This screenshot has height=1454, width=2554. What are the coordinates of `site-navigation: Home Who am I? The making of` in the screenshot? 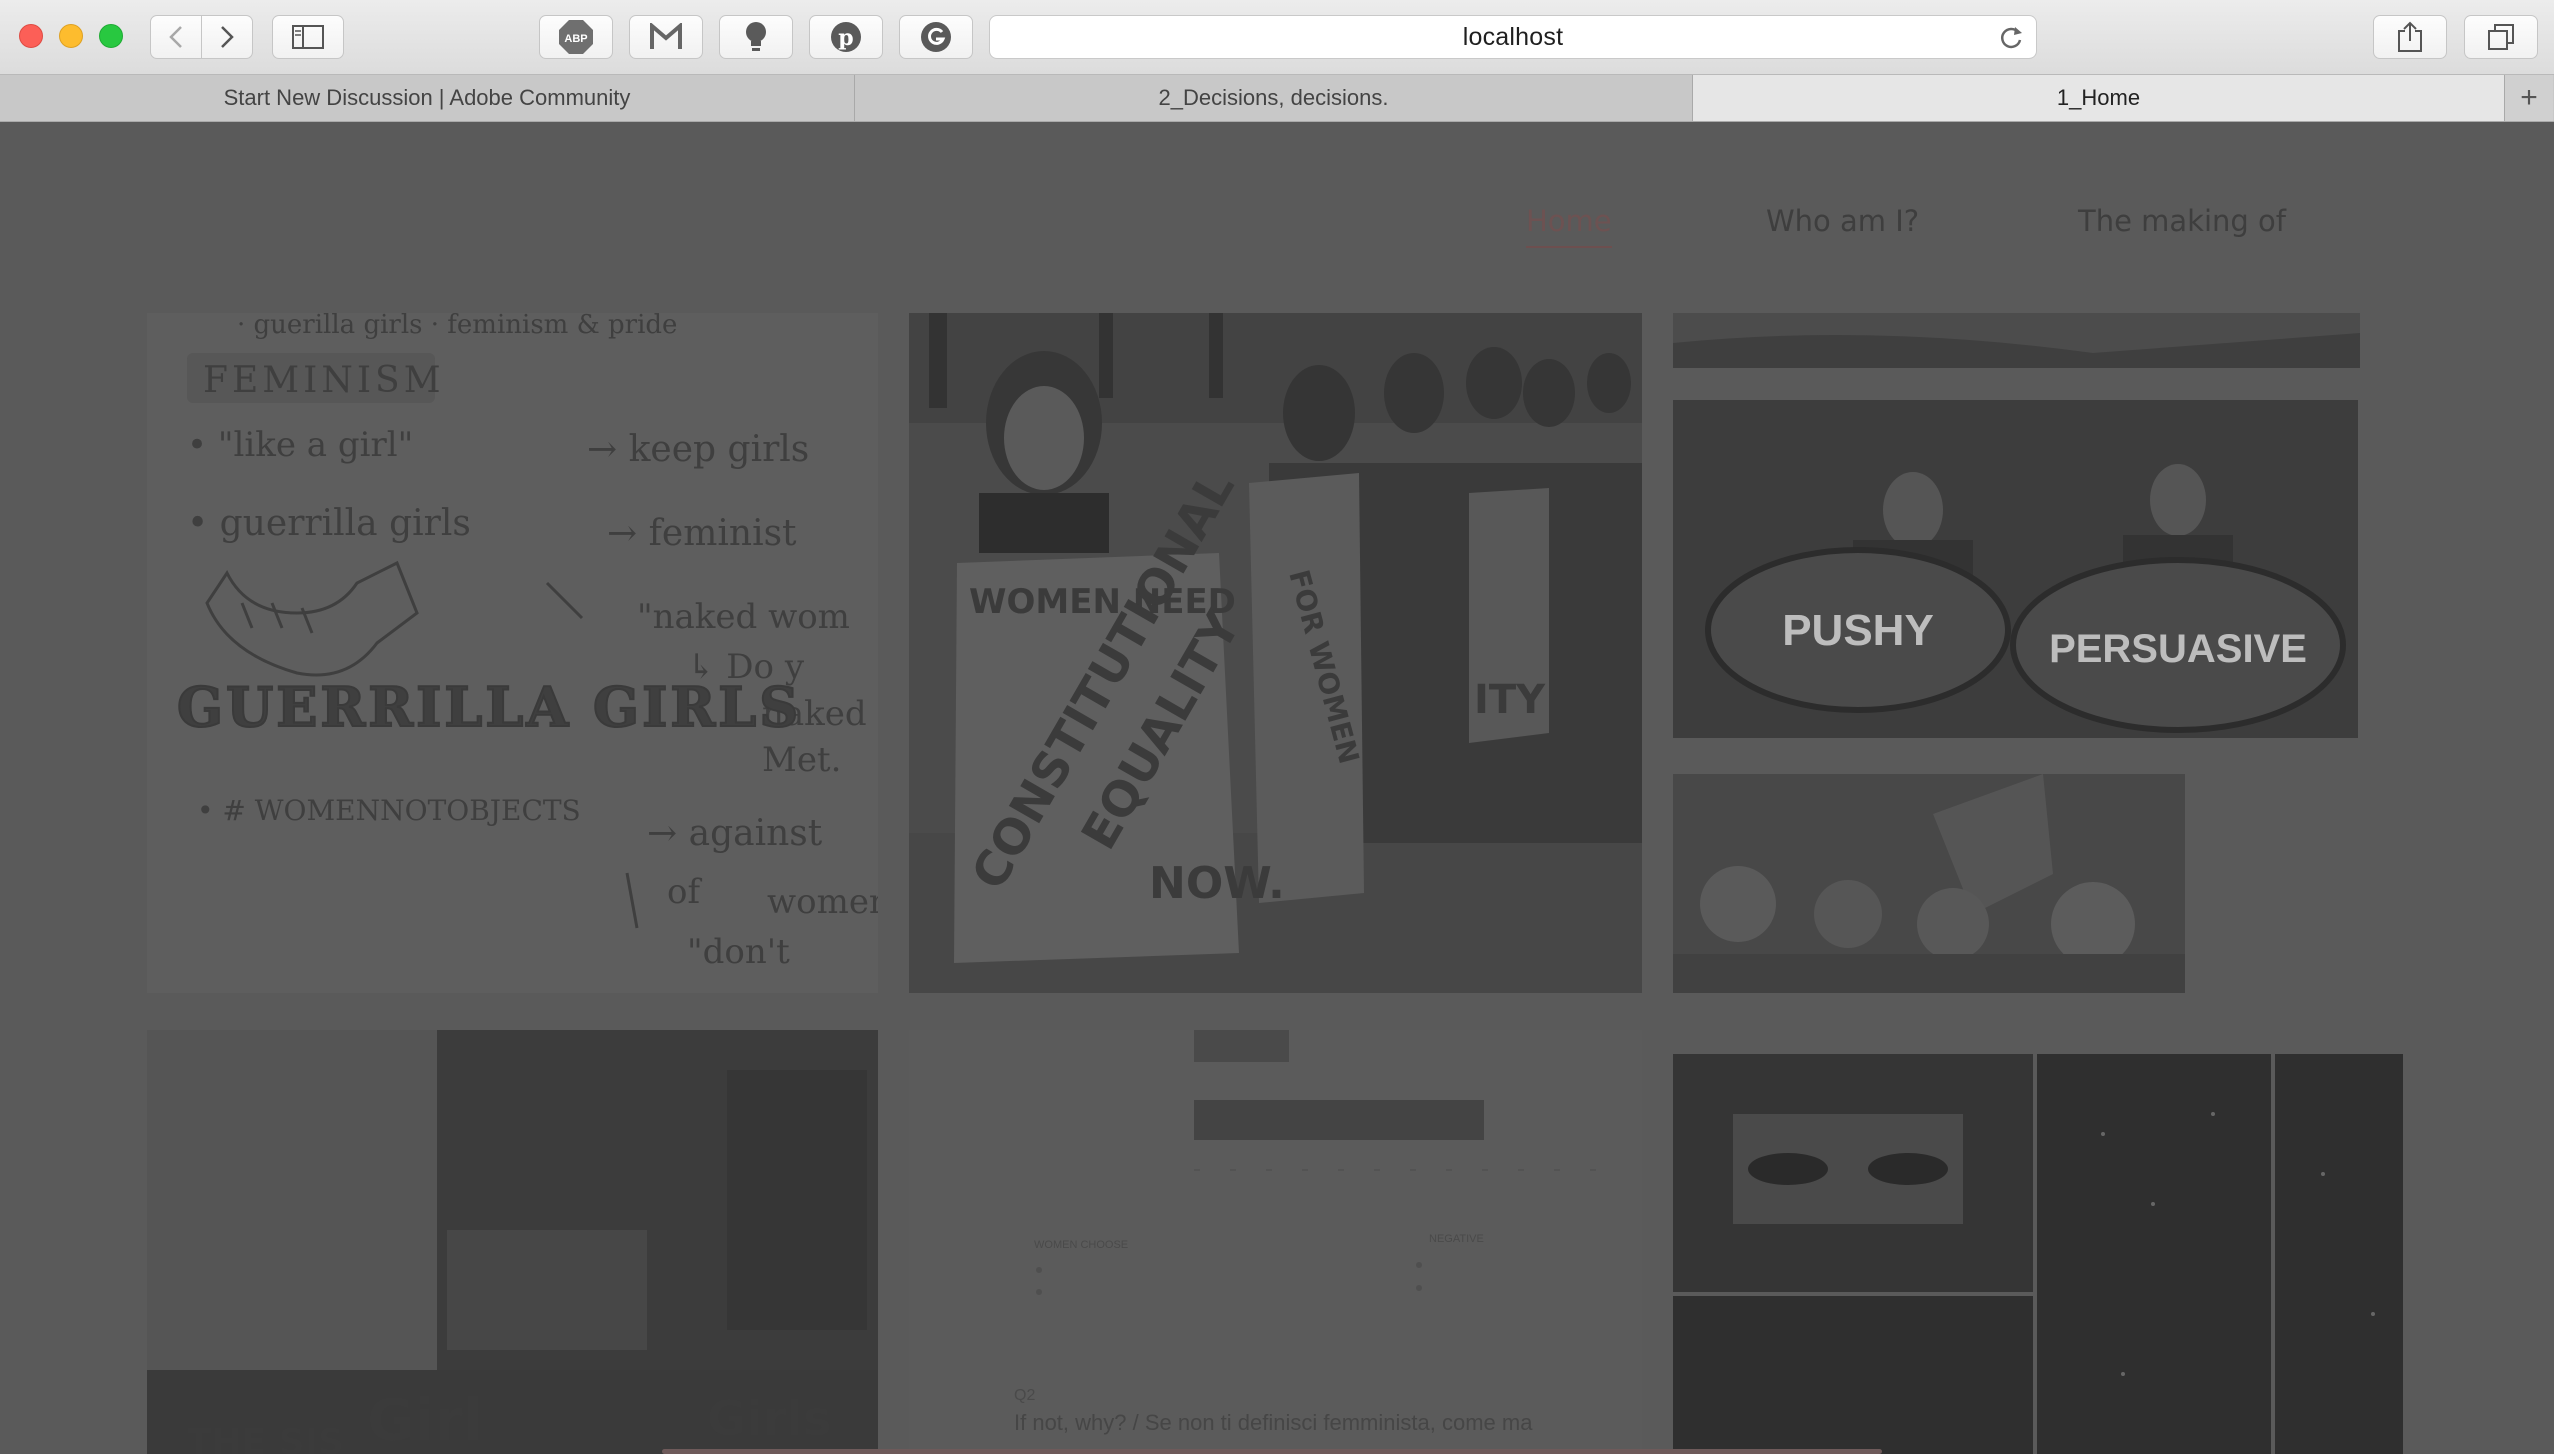 It's located at (1277, 229).